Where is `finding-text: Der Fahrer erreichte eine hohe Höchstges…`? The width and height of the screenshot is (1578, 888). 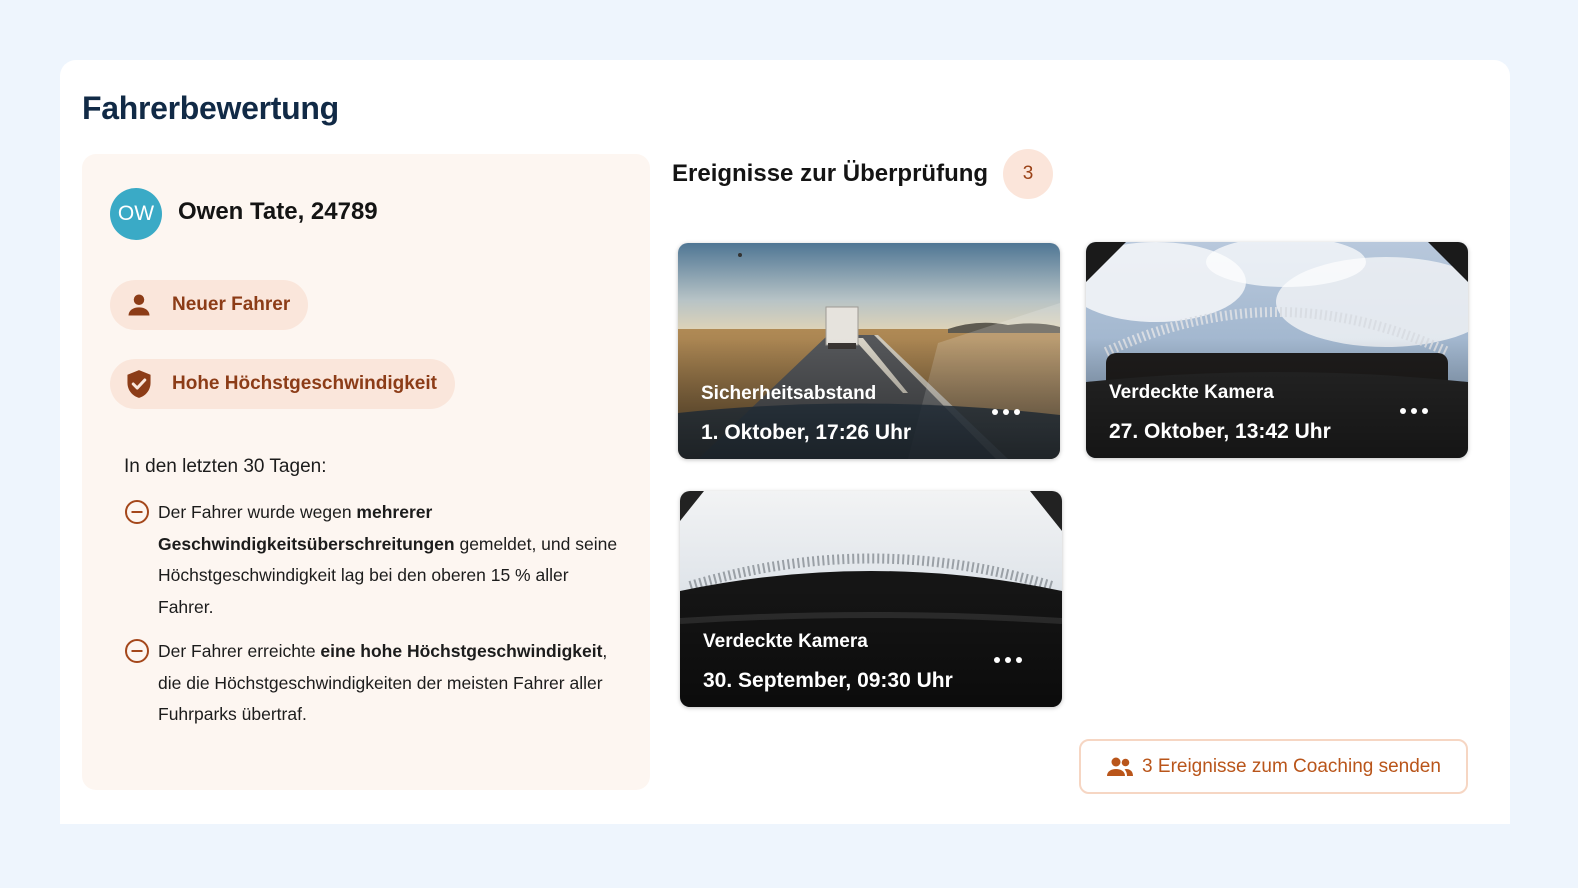
finding-text: Der Fahrer erreichte eine hohe Höchstges… is located at coordinates (383, 682).